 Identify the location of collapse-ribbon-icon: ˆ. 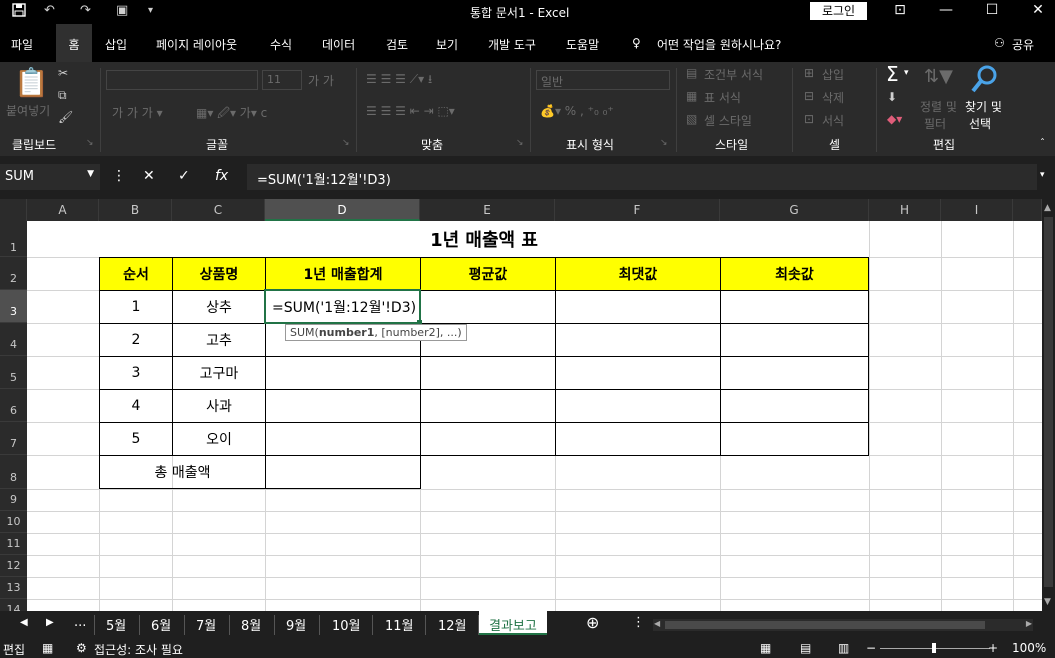
(1042, 143).